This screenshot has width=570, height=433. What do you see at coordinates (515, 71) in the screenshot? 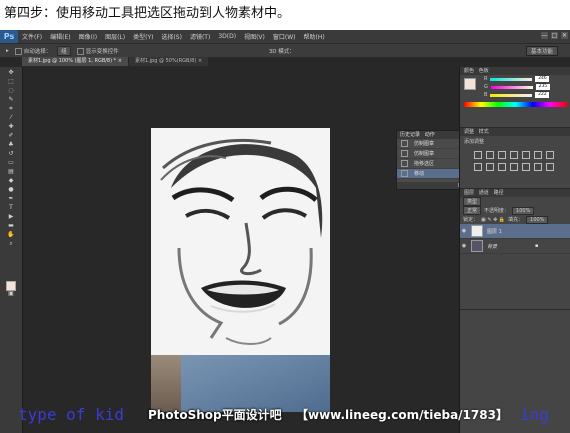
I see `color-panel-tabs: 颜色 色板` at bounding box center [515, 71].